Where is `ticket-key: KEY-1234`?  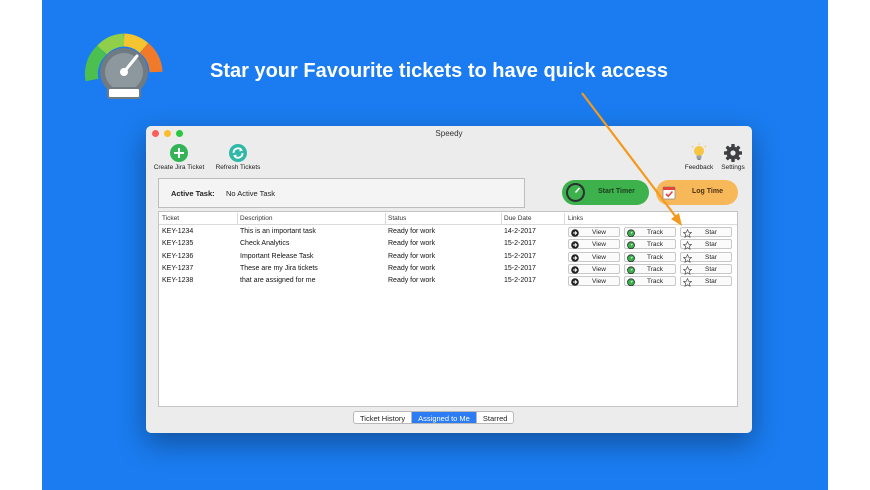 ticket-key: KEY-1234 is located at coordinates (178, 231).